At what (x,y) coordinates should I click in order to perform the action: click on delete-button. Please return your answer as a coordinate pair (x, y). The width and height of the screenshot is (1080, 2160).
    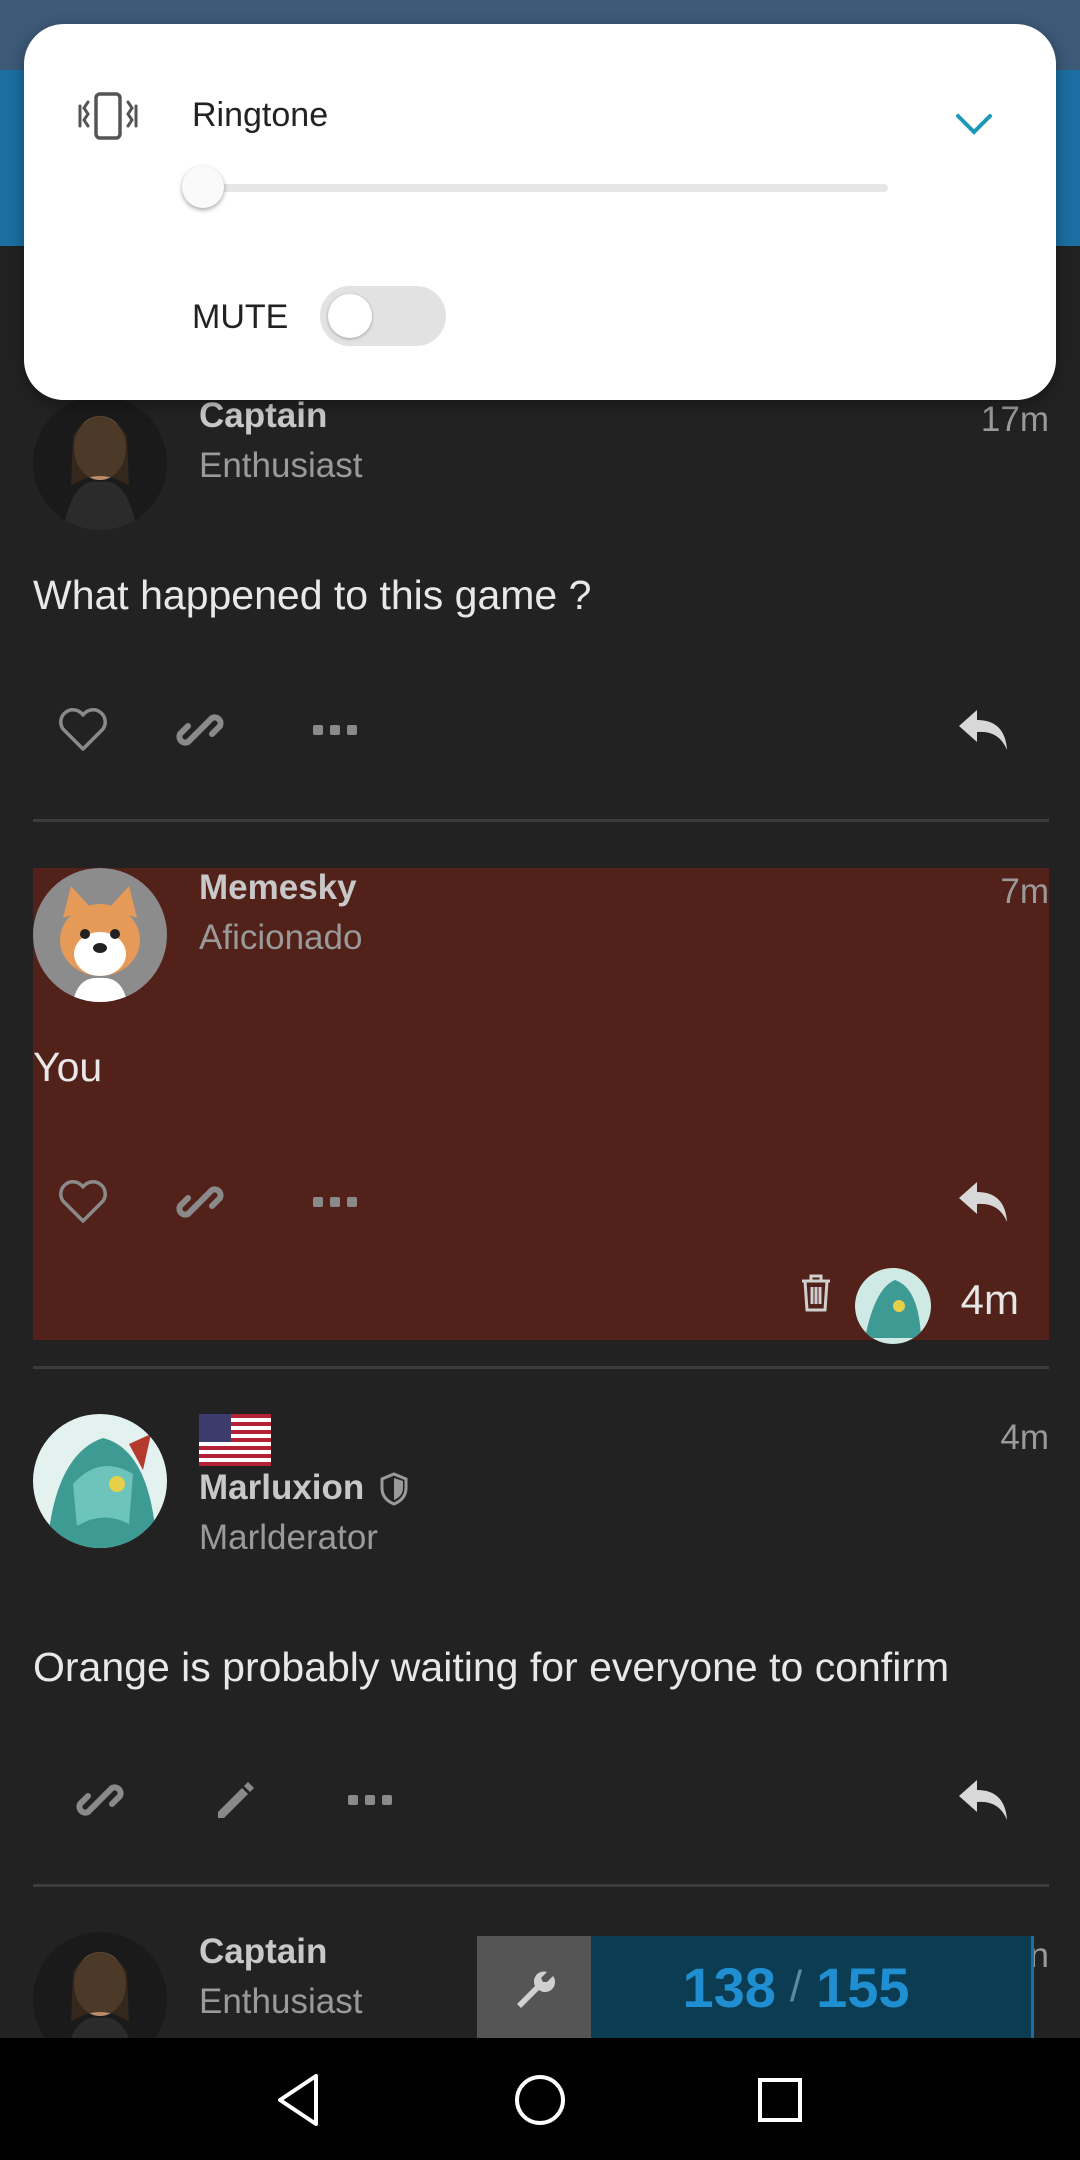
    Looking at the image, I should click on (816, 1293).